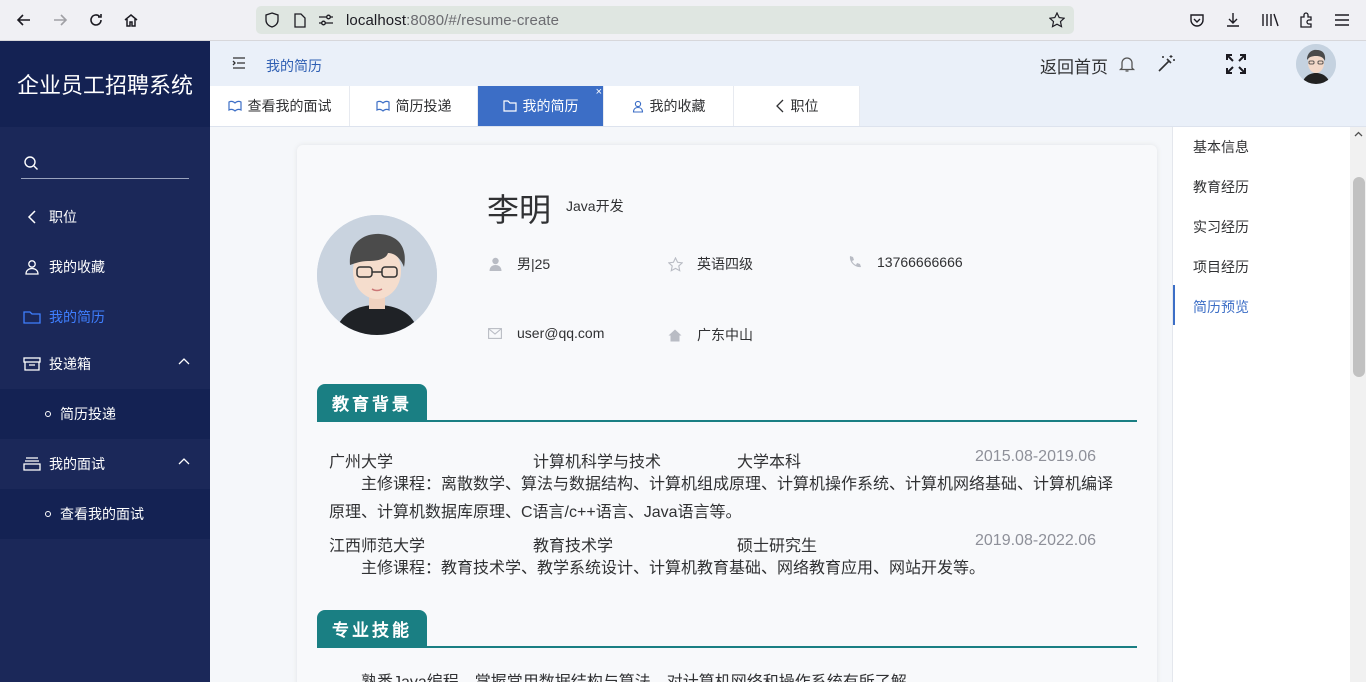 This screenshot has width=1366, height=682. I want to click on page-icon, so click(300, 20).